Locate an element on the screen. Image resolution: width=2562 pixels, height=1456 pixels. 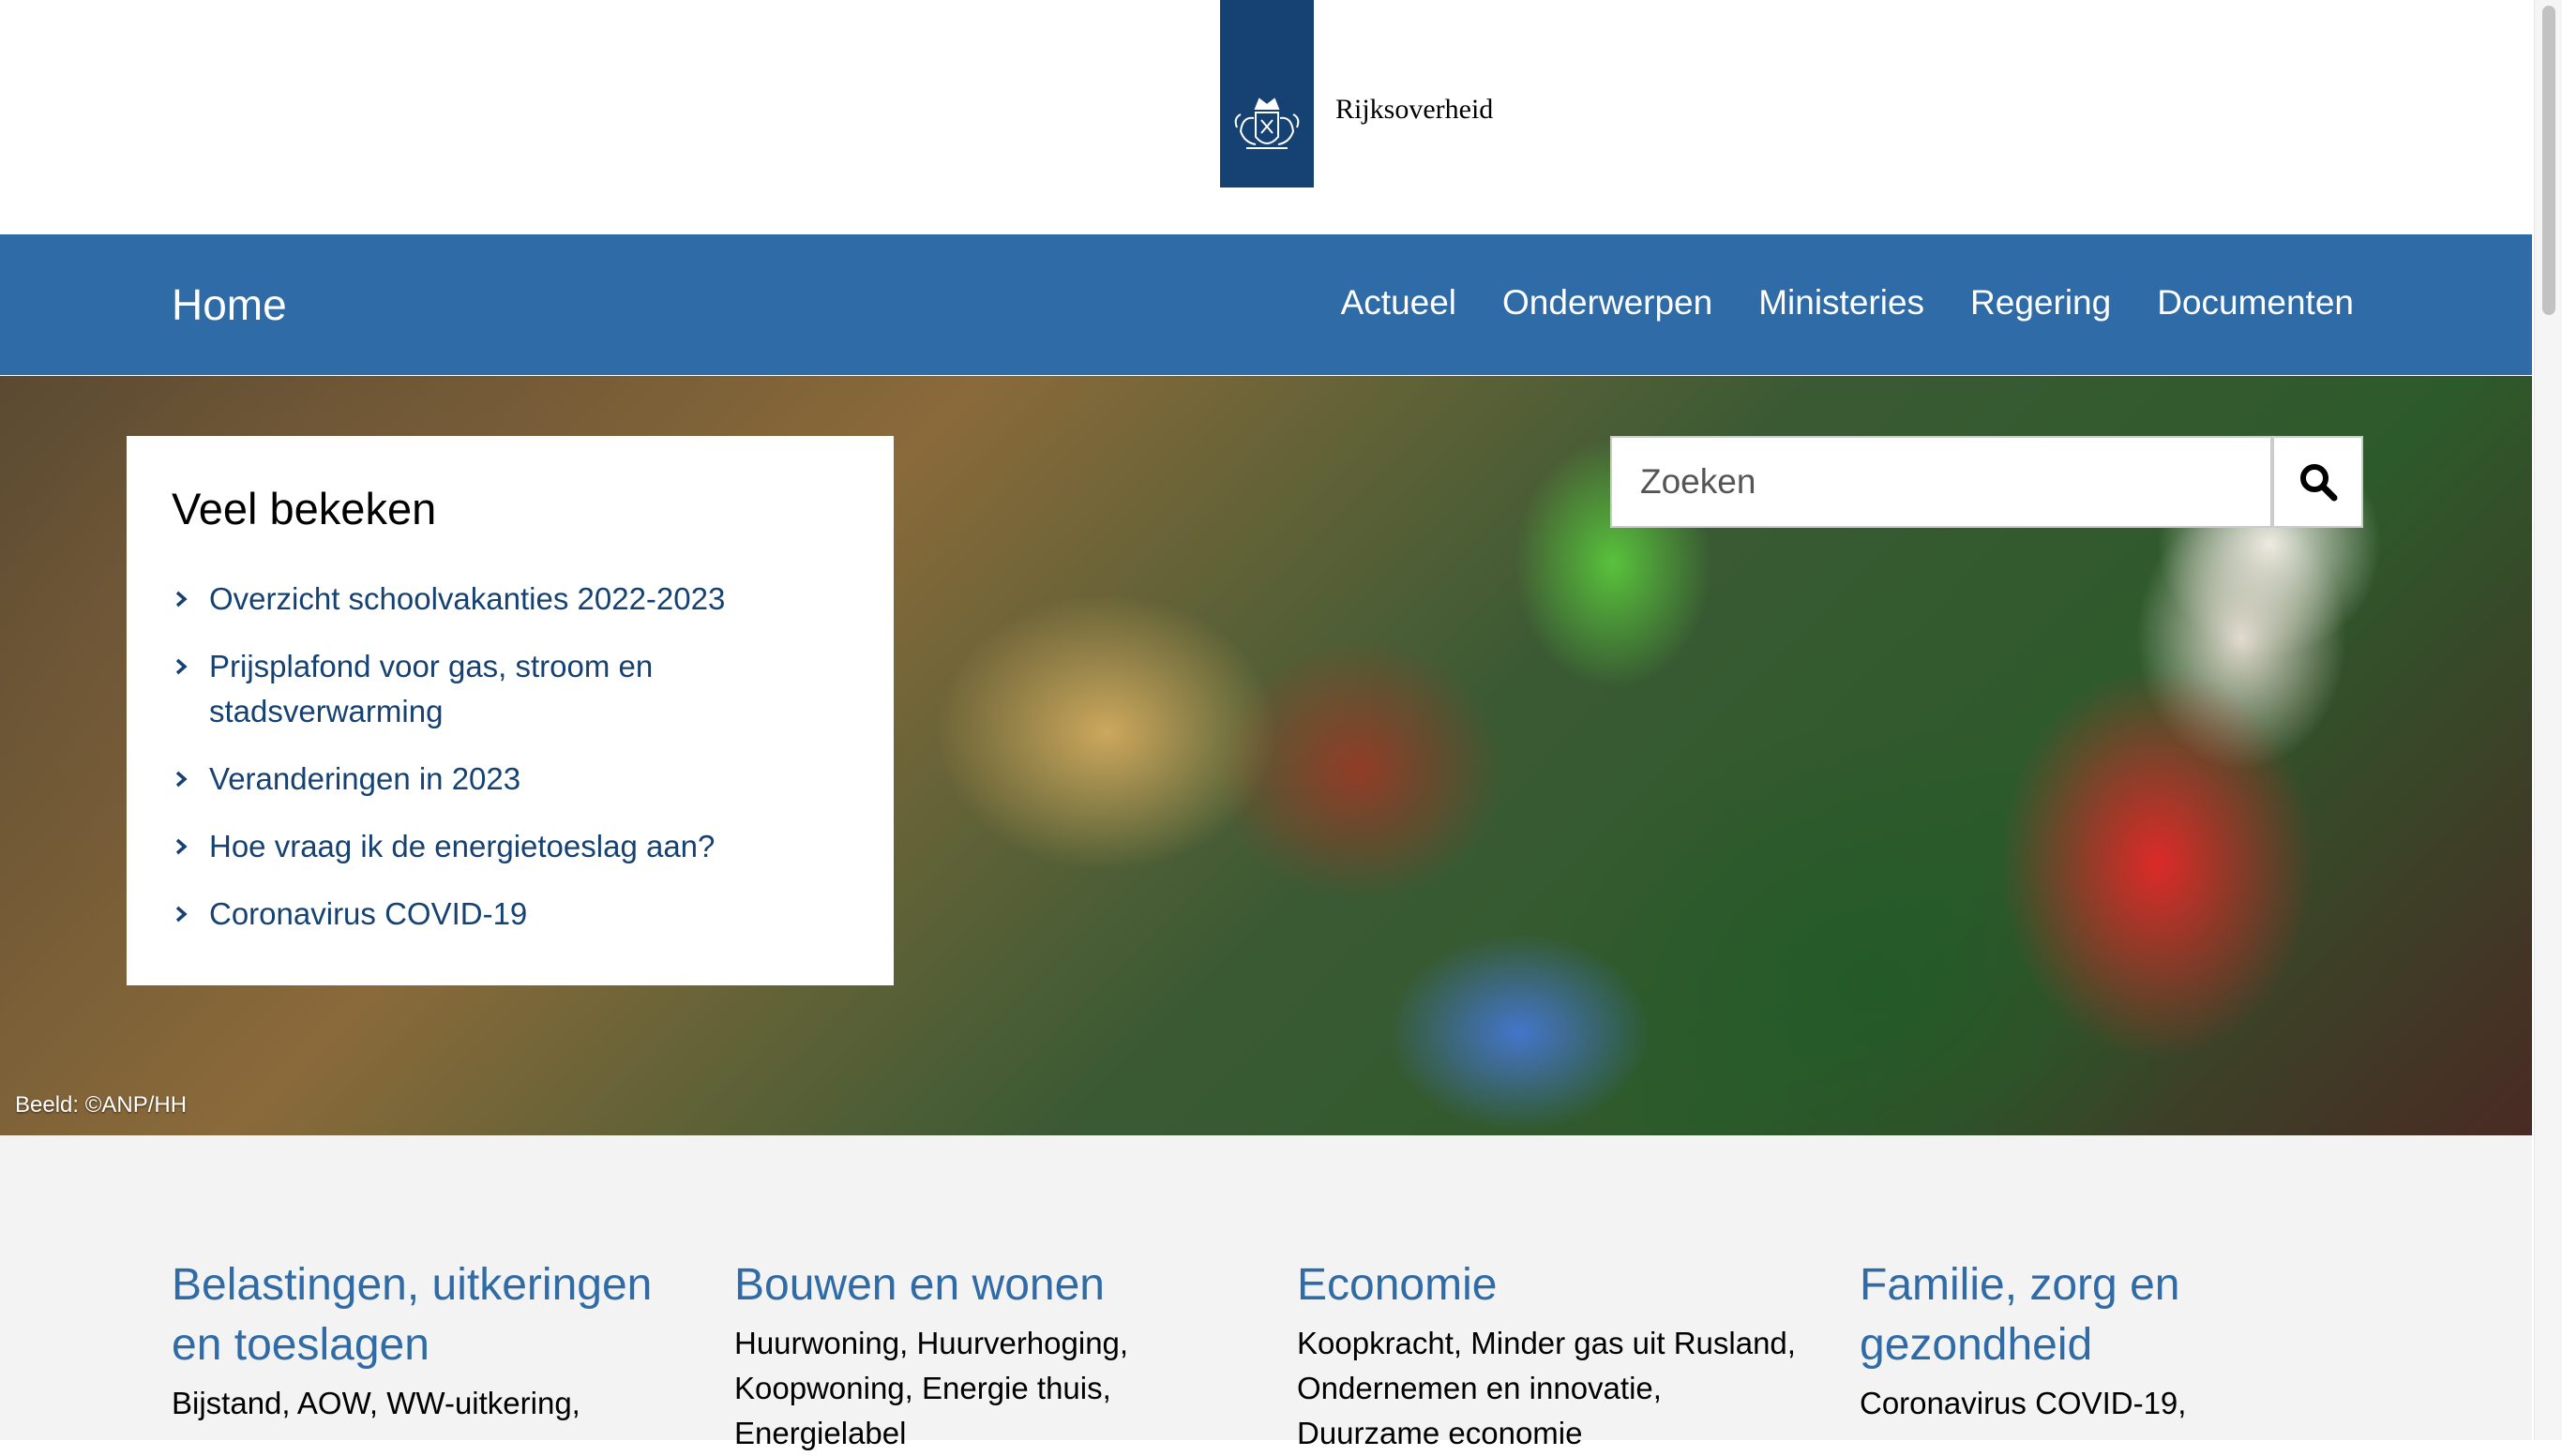
popular-link-veranderingen: Veranderingen in 2023 is located at coordinates (365, 779).